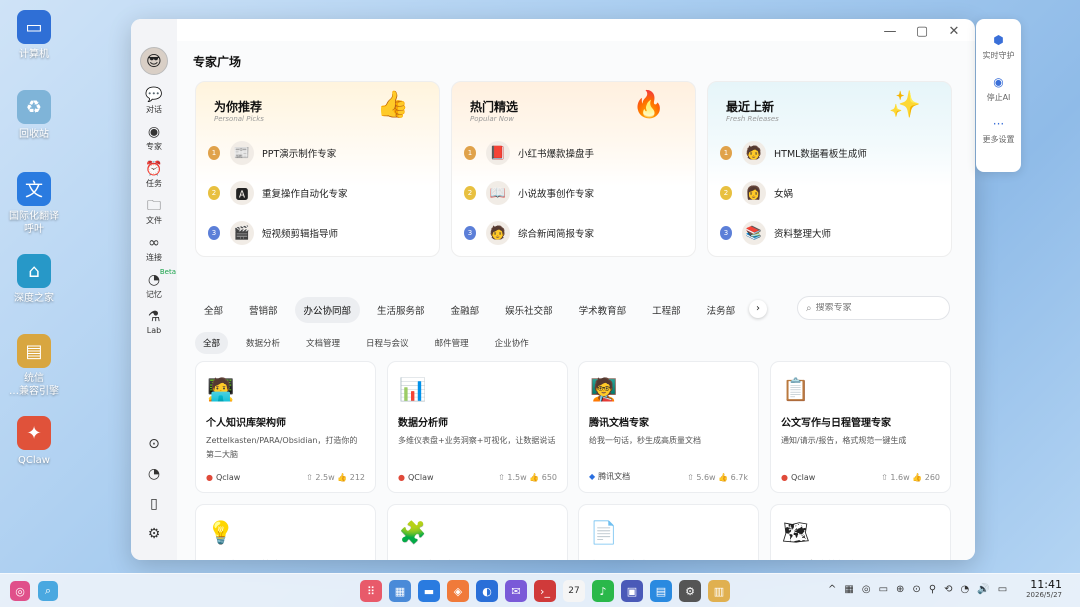 The height and width of the screenshot is (607, 1080). What do you see at coordinates (20, 591) in the screenshot?
I see `launcher-icon: ◎` at bounding box center [20, 591].